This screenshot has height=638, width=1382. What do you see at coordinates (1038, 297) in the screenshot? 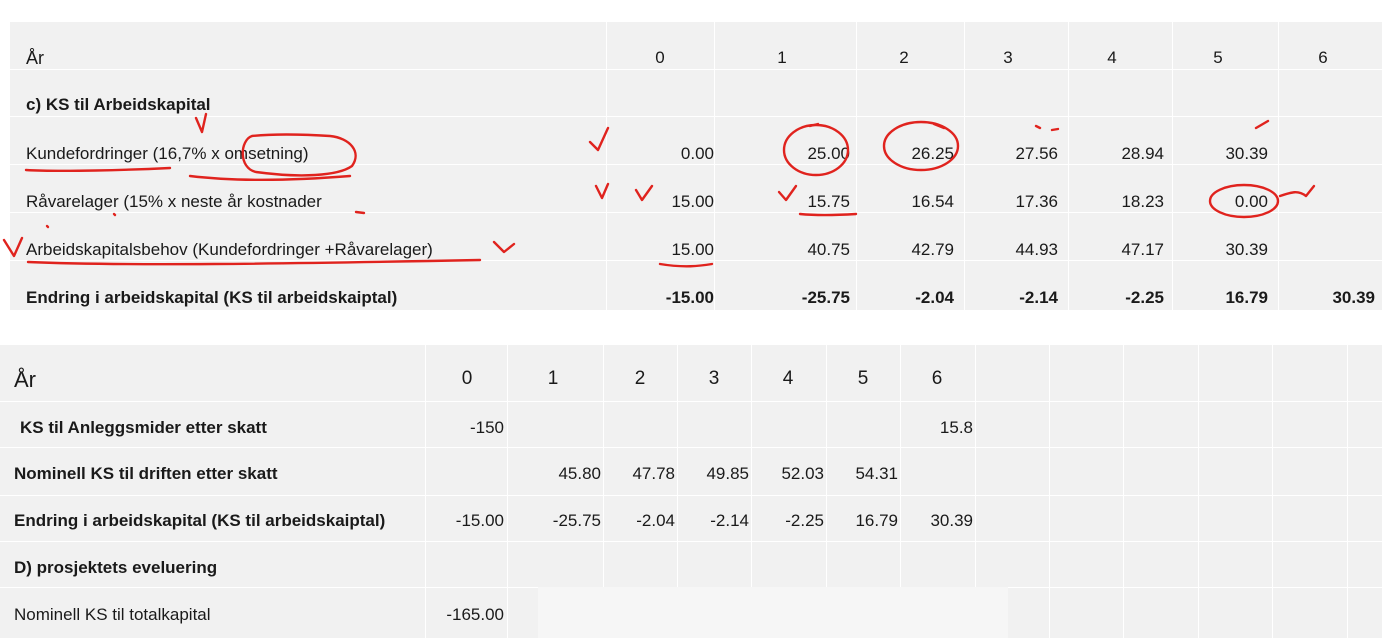
I see `cell-endring-3: -2.14` at bounding box center [1038, 297].